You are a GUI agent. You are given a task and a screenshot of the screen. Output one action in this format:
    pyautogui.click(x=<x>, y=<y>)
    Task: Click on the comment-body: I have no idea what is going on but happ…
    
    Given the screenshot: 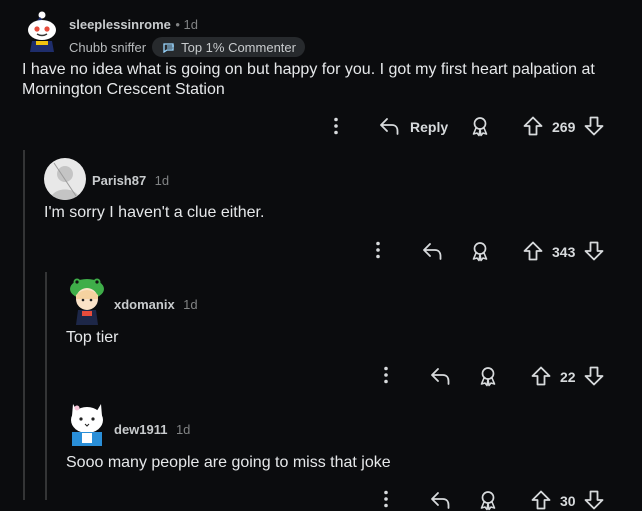 What is the action you would take?
    pyautogui.click(x=308, y=79)
    